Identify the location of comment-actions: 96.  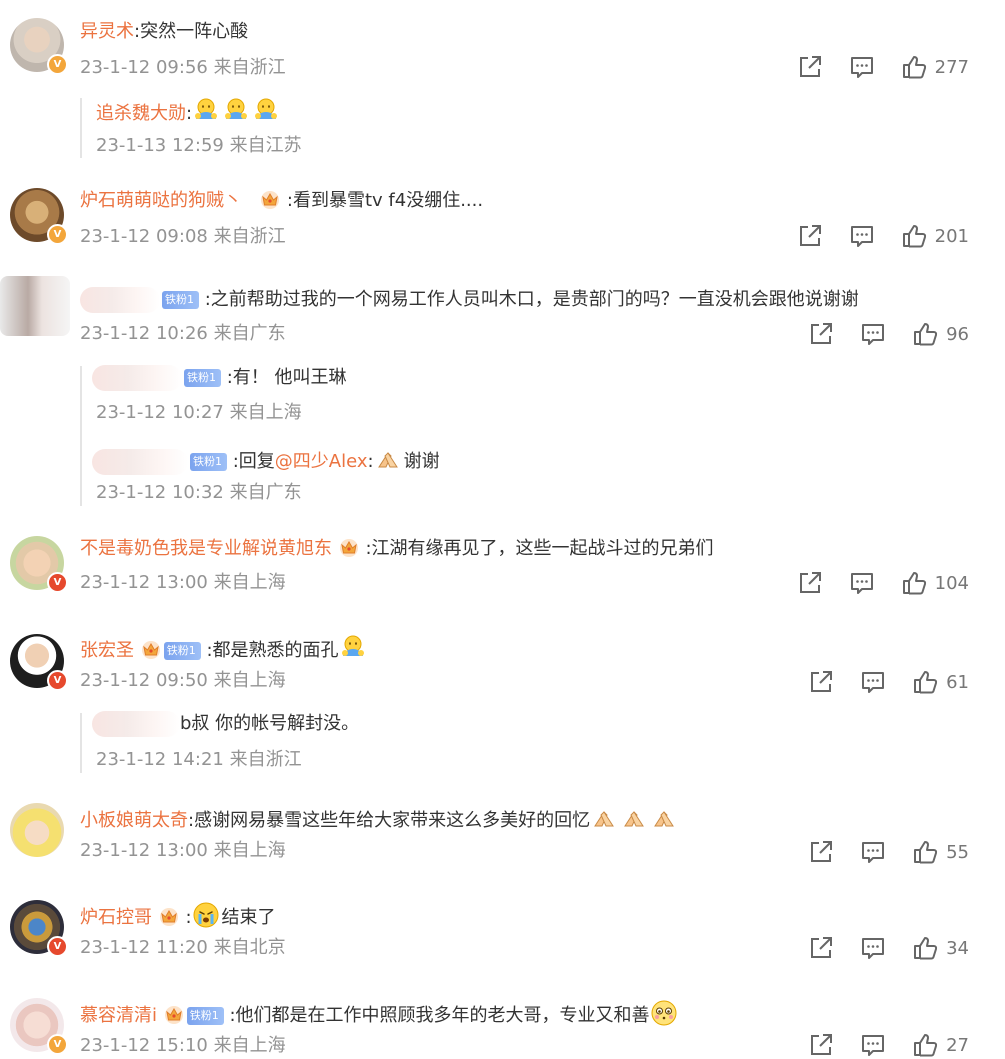
(875, 334).